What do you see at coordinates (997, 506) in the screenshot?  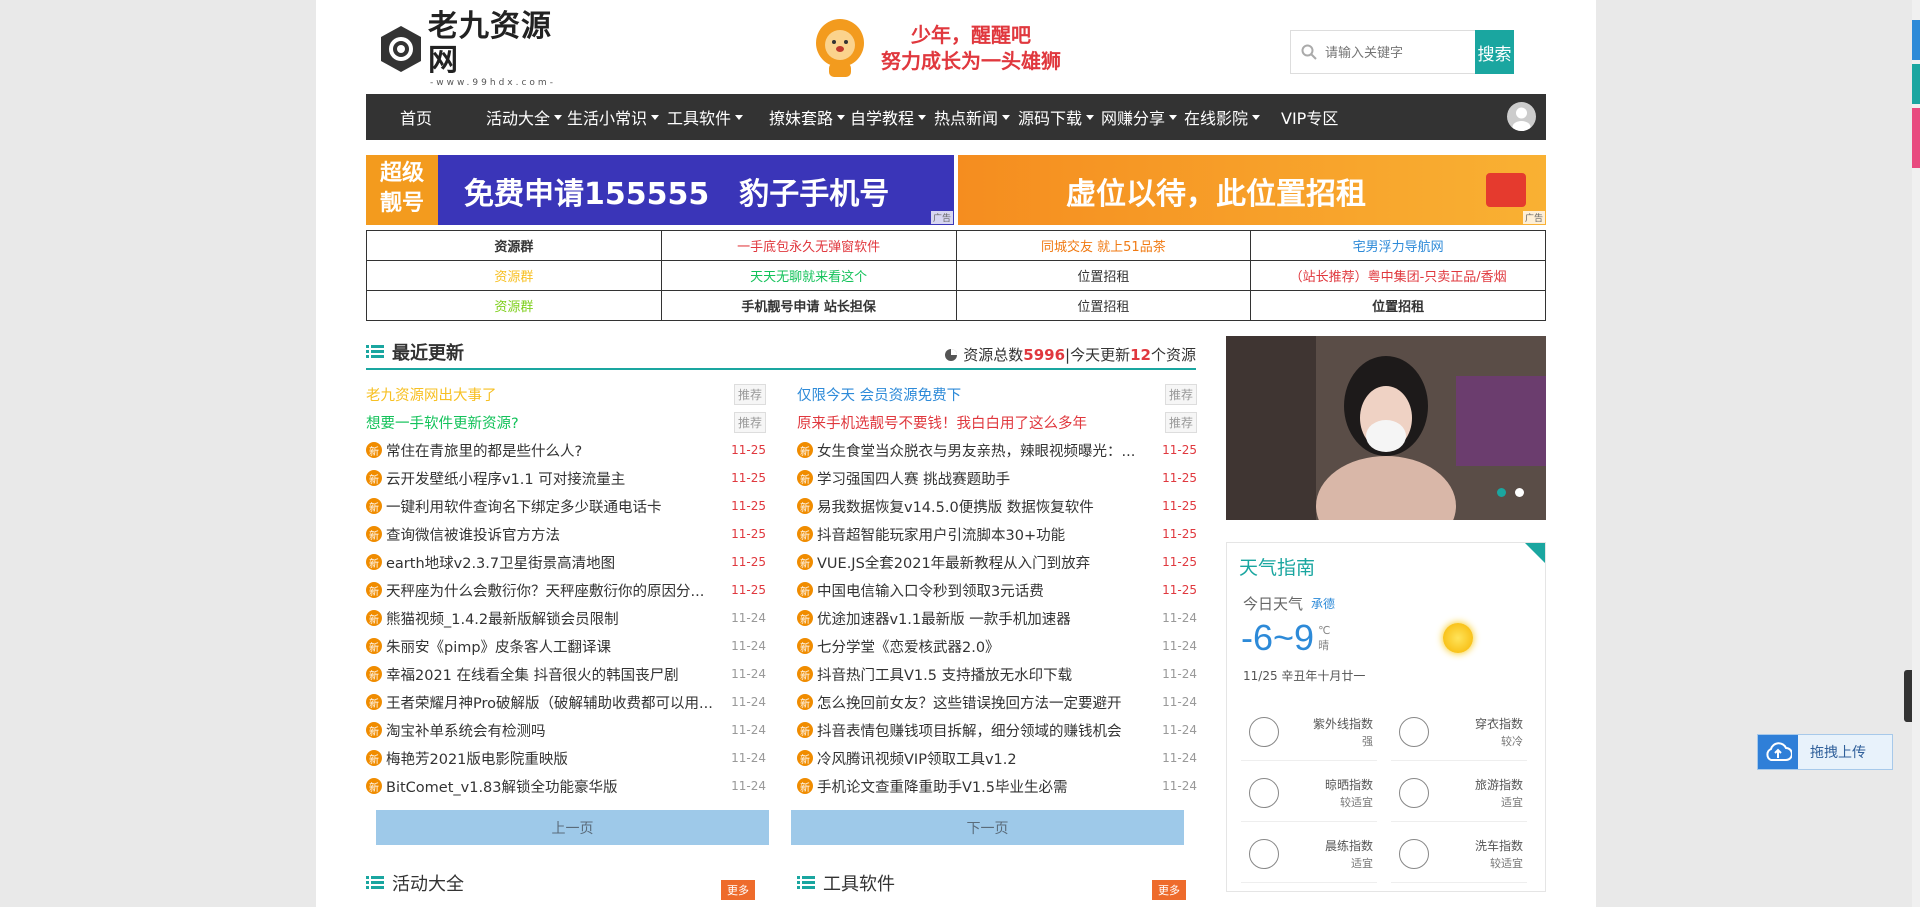 I see `list-item: 新易我数据恢复v14.5.0便携版 数据恢复软件 11-25` at bounding box center [997, 506].